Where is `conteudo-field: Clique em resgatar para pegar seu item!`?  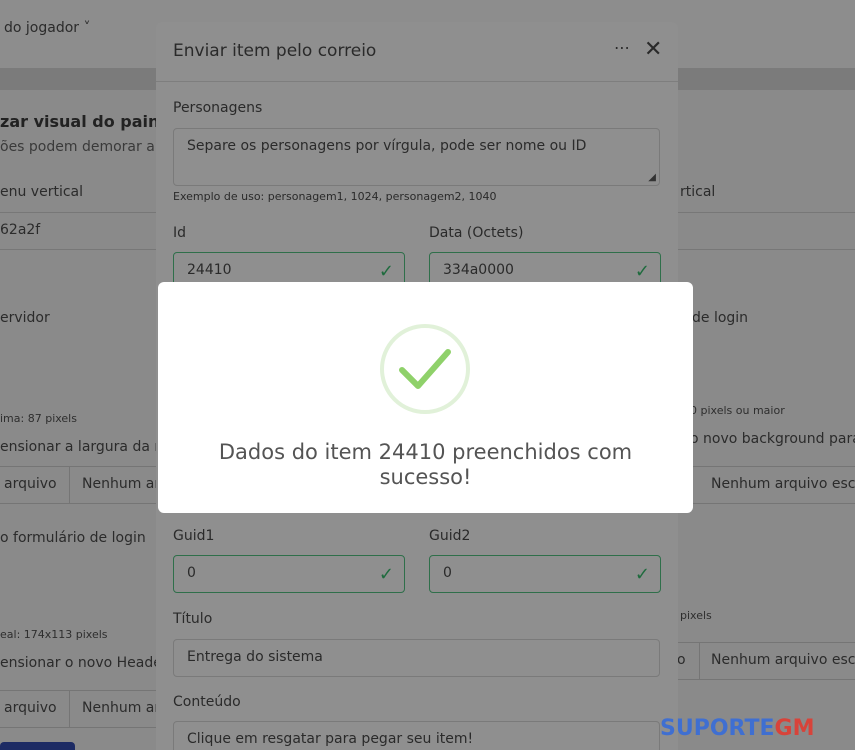
conteudo-field: Clique em resgatar para pegar seu item! is located at coordinates (416, 735).